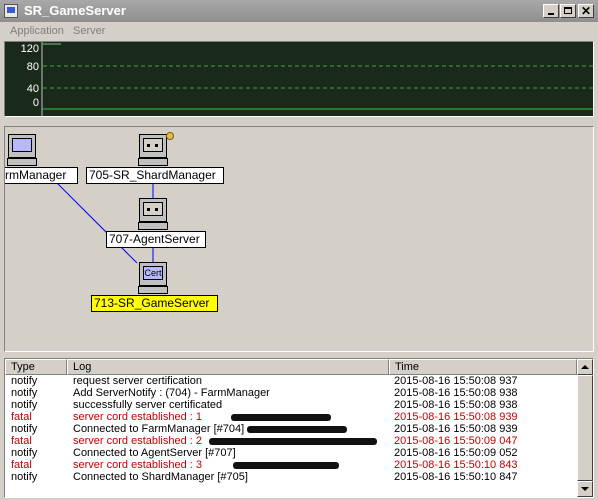  I want to click on log-scrollbar, so click(585, 428).